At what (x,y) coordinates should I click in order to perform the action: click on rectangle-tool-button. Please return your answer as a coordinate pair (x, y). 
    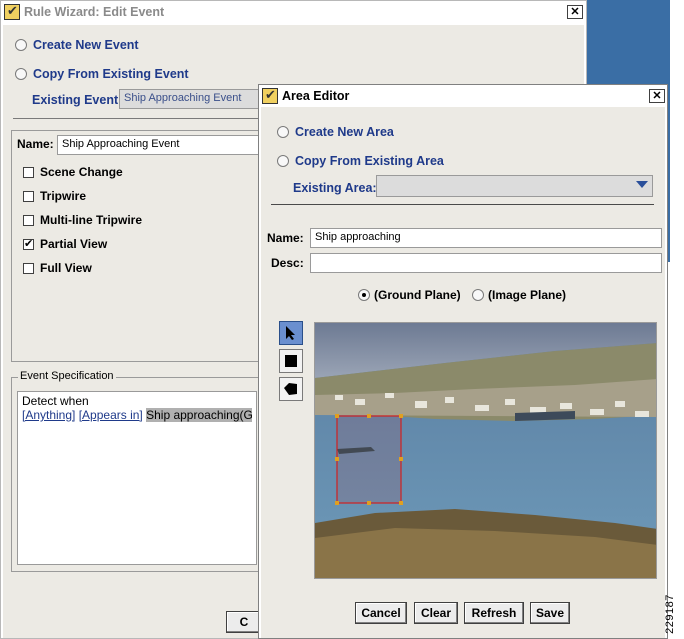
    Looking at the image, I should click on (291, 361).